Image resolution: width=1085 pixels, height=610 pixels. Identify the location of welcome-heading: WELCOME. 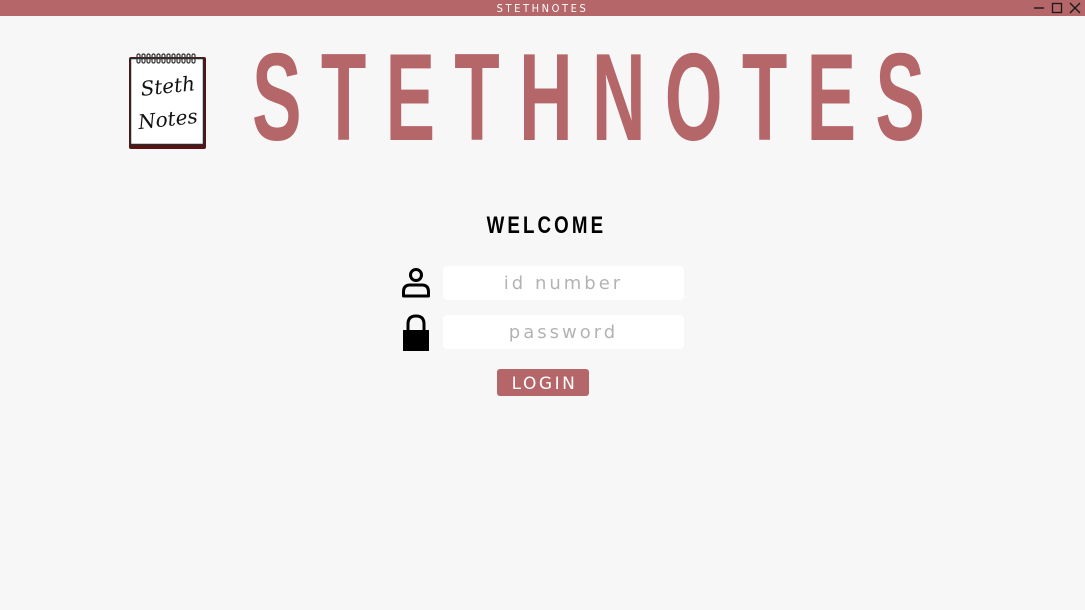
(546, 225).